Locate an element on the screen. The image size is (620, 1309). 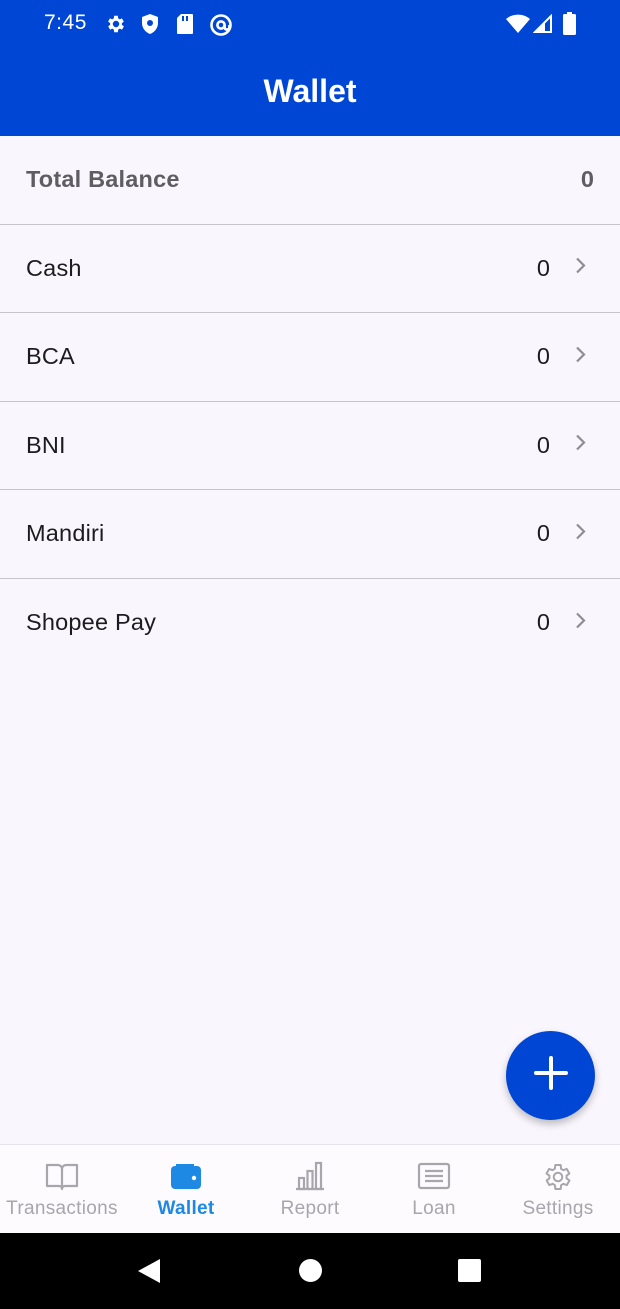
wallet-row-bca: BCA 0 is located at coordinates (310, 357).